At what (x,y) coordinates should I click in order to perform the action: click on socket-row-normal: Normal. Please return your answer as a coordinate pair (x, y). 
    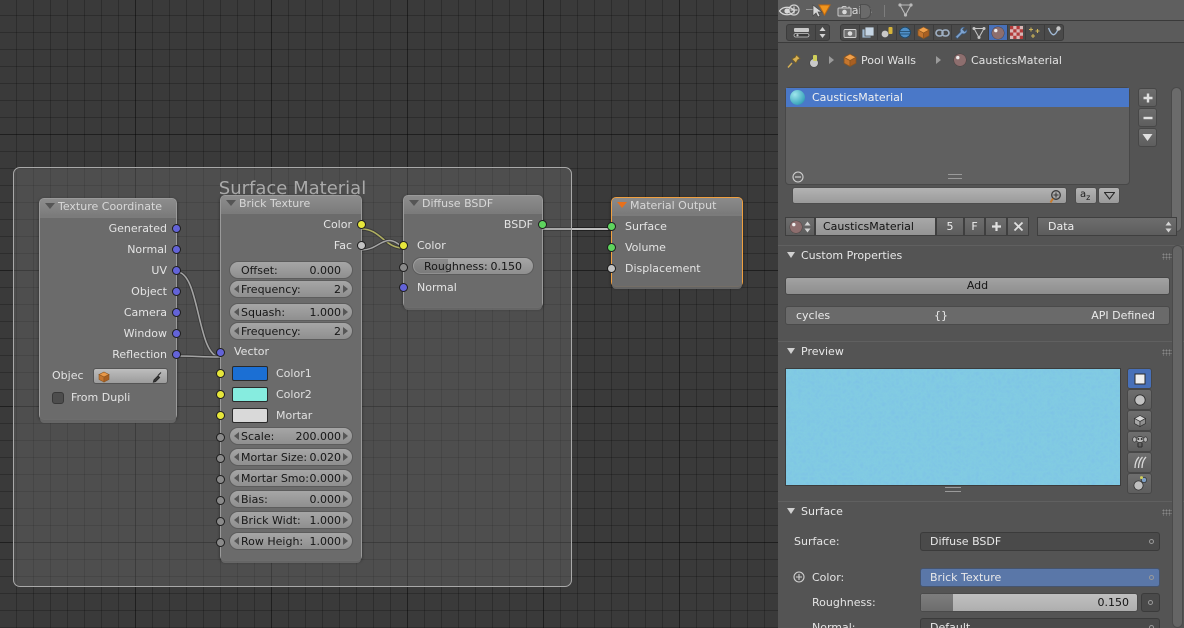
    Looking at the image, I should click on (110, 249).